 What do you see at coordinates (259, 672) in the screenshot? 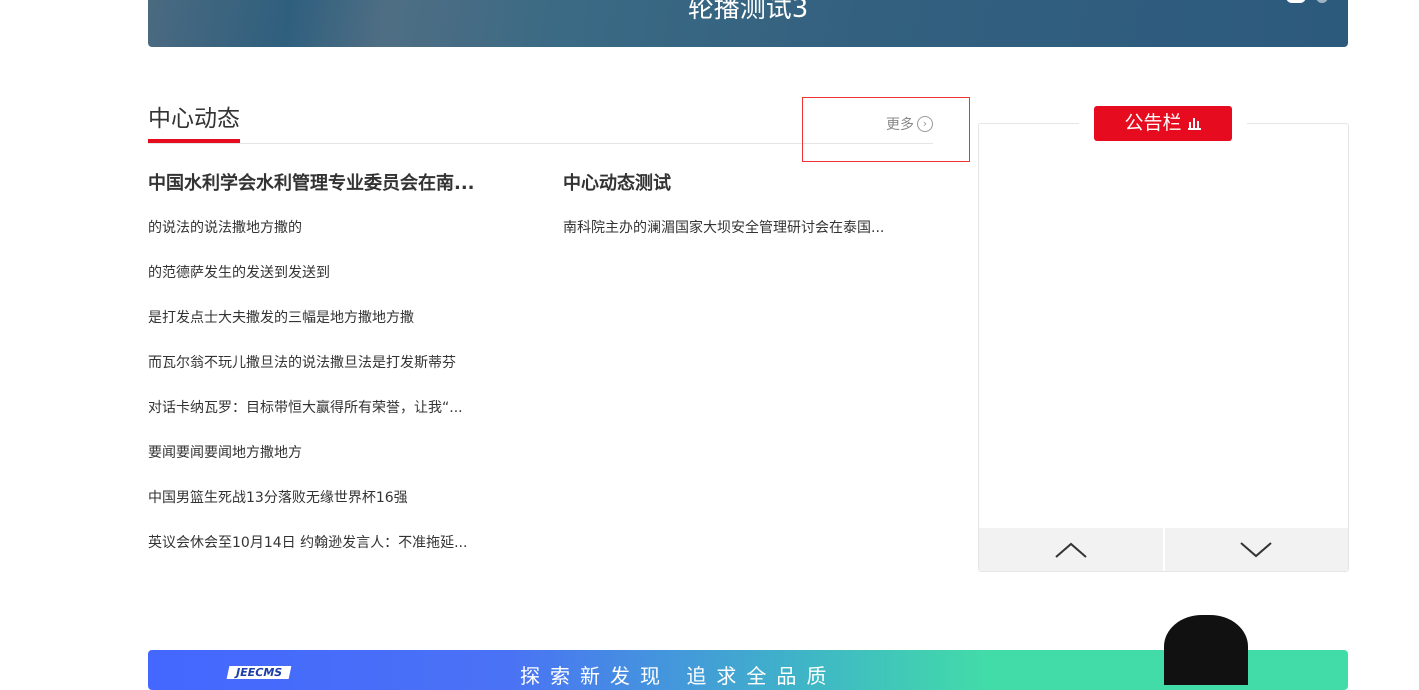
I see `brand-badge: JEECMS` at bounding box center [259, 672].